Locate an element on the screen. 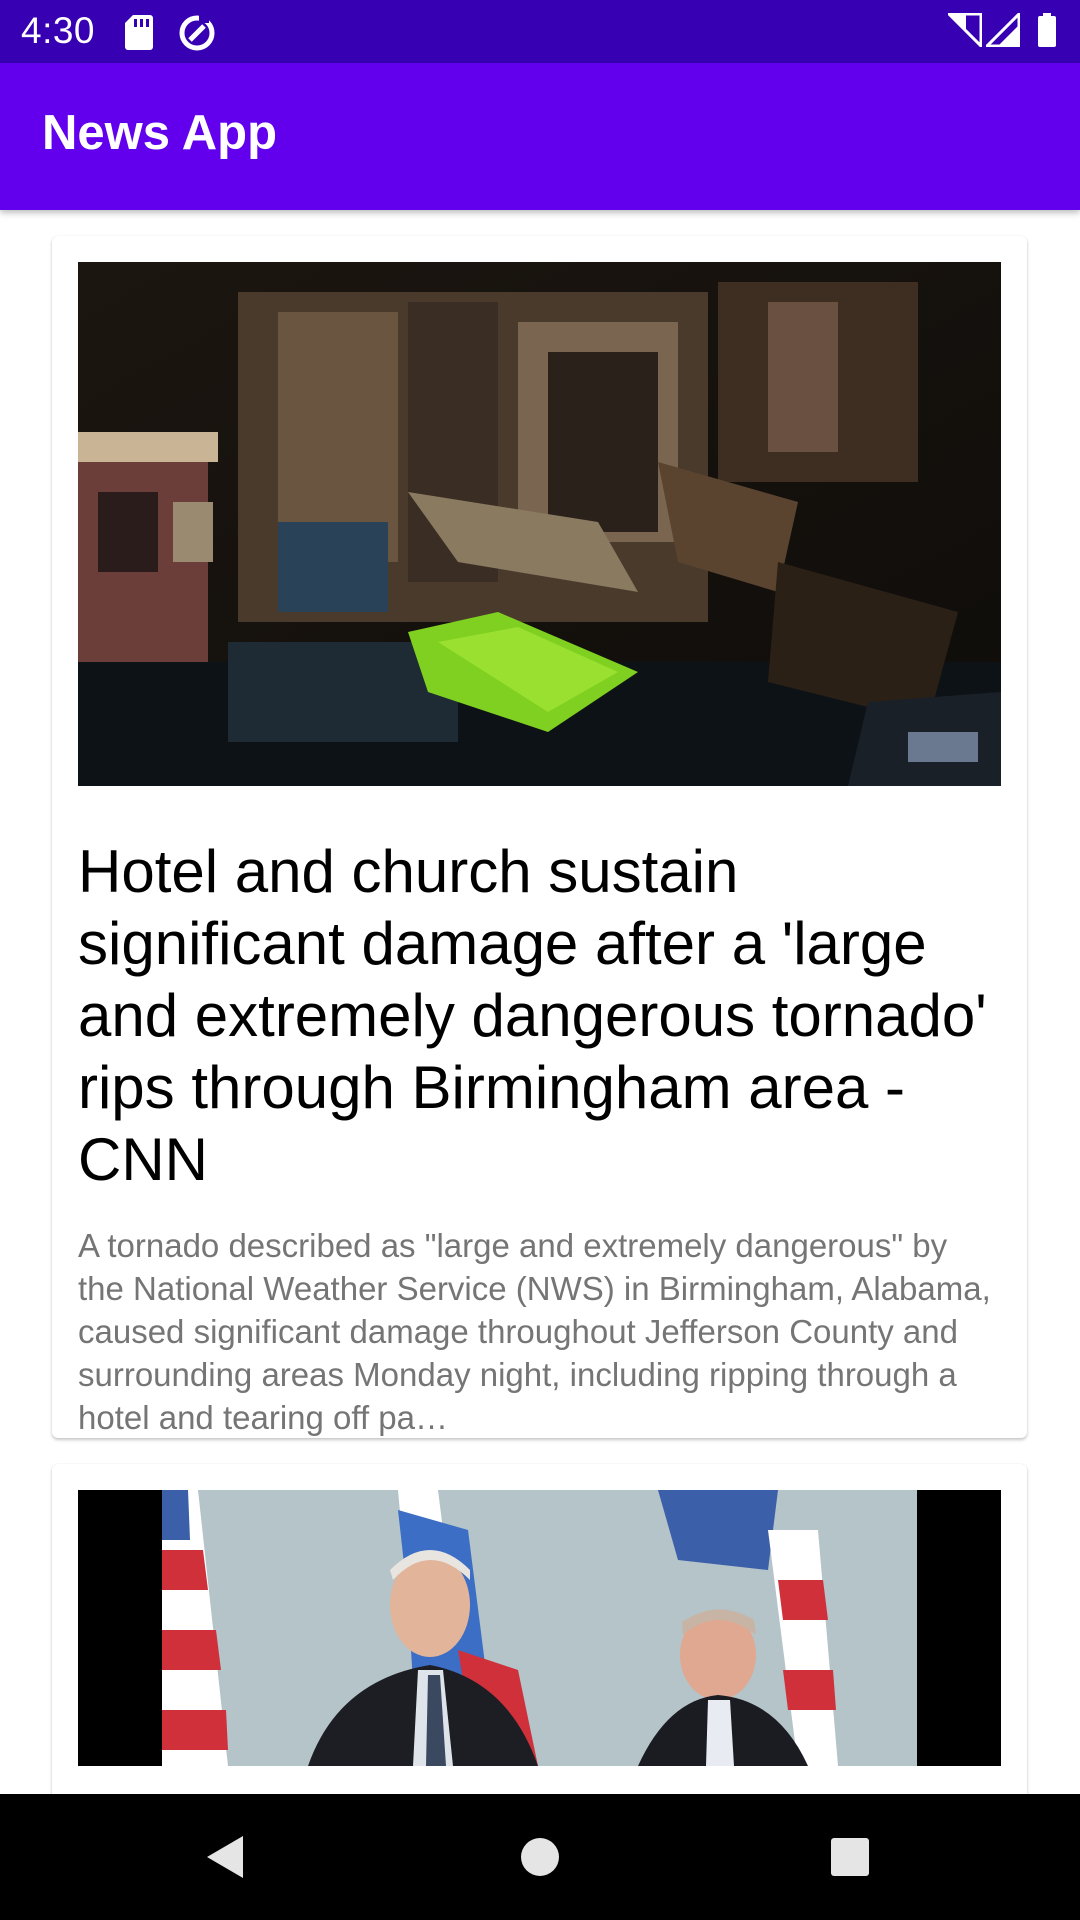 This screenshot has height=1920, width=1080. data-saver-icon is located at coordinates (197, 35).